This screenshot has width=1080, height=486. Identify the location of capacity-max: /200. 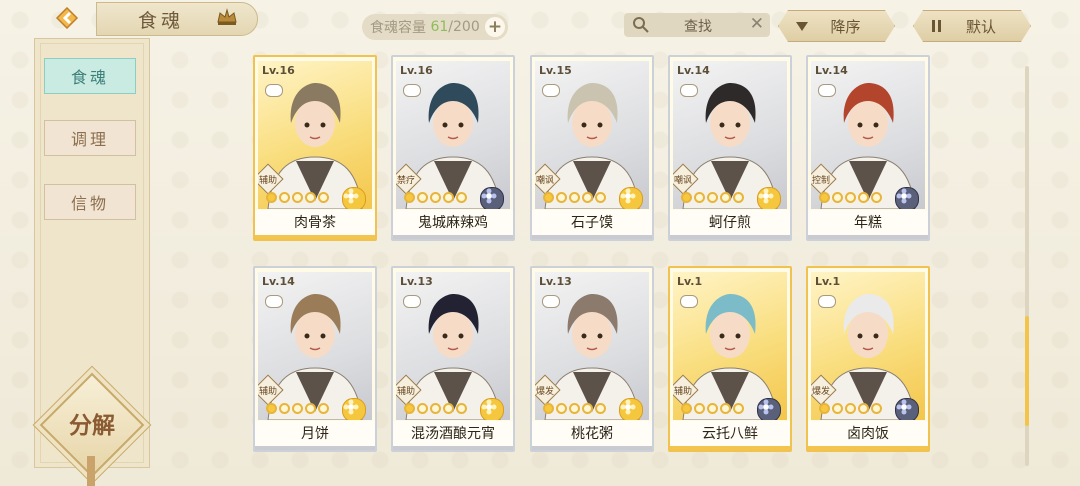
(464, 27).